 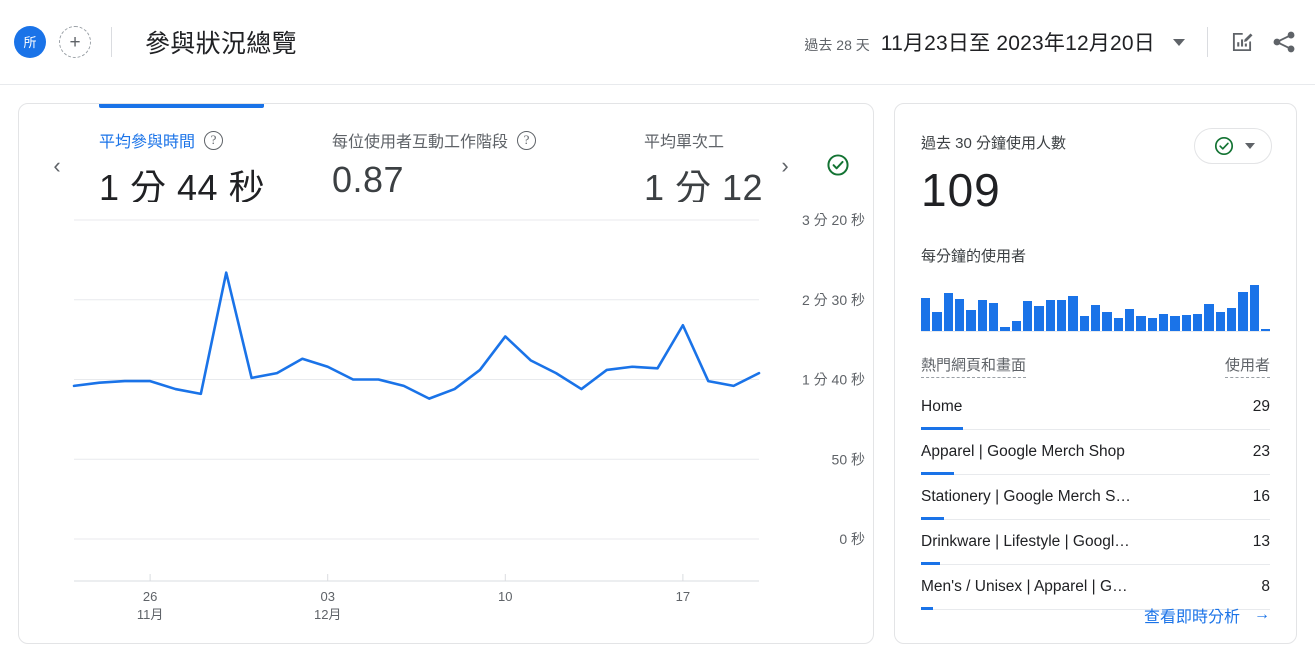 What do you see at coordinates (684, 142) in the screenshot?
I see `metric-label: 平均單次工` at bounding box center [684, 142].